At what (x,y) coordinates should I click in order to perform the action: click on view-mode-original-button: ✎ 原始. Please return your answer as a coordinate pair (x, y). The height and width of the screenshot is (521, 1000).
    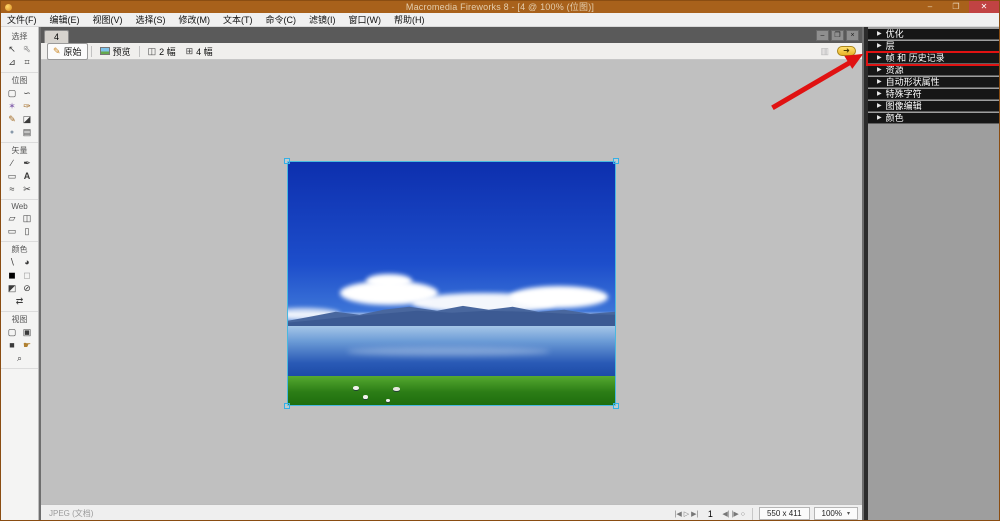
    Looking at the image, I should click on (67, 51).